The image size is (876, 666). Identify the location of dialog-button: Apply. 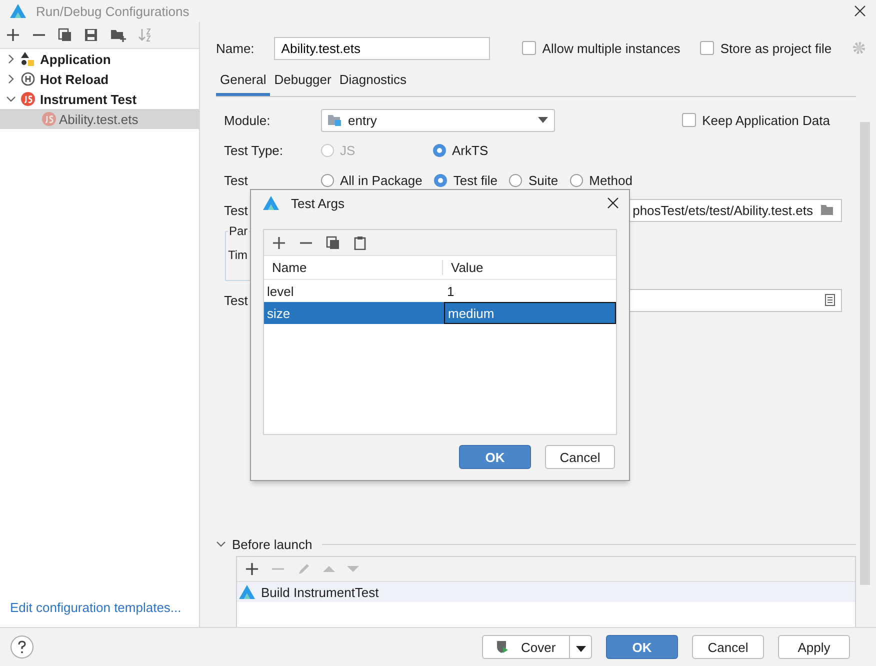
(814, 647).